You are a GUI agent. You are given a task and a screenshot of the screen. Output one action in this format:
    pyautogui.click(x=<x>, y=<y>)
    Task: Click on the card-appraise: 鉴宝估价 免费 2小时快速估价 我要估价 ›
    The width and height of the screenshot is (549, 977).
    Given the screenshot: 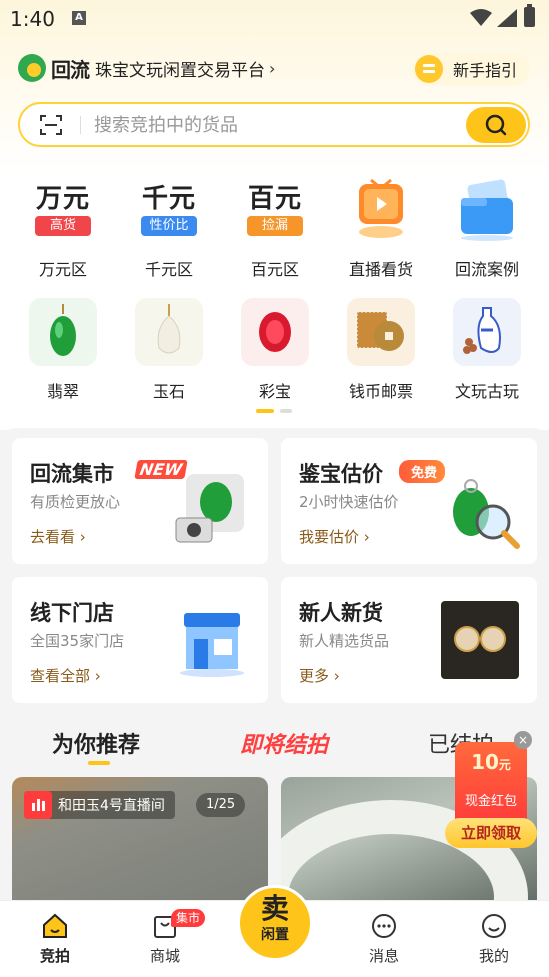 What is the action you would take?
    pyautogui.click(x=409, y=501)
    